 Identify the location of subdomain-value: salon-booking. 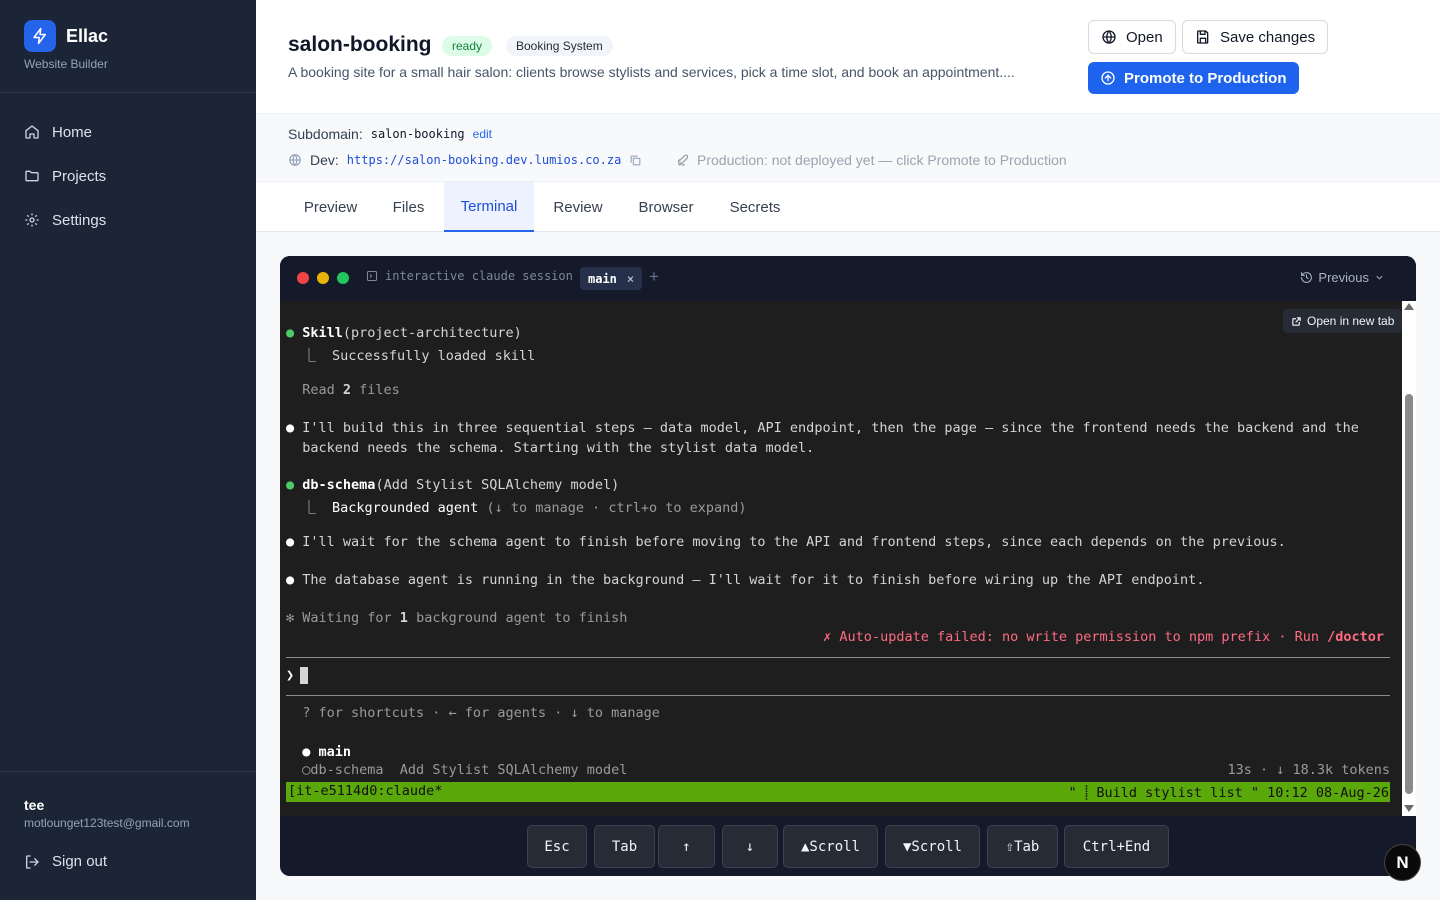
(417, 134).